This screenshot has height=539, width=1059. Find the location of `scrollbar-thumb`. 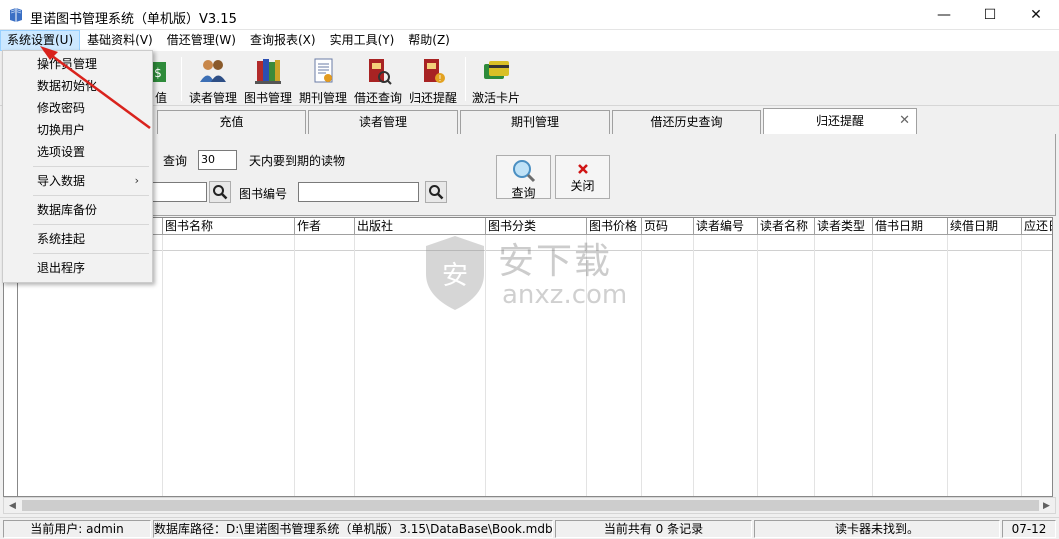

scrollbar-thumb is located at coordinates (530, 505).